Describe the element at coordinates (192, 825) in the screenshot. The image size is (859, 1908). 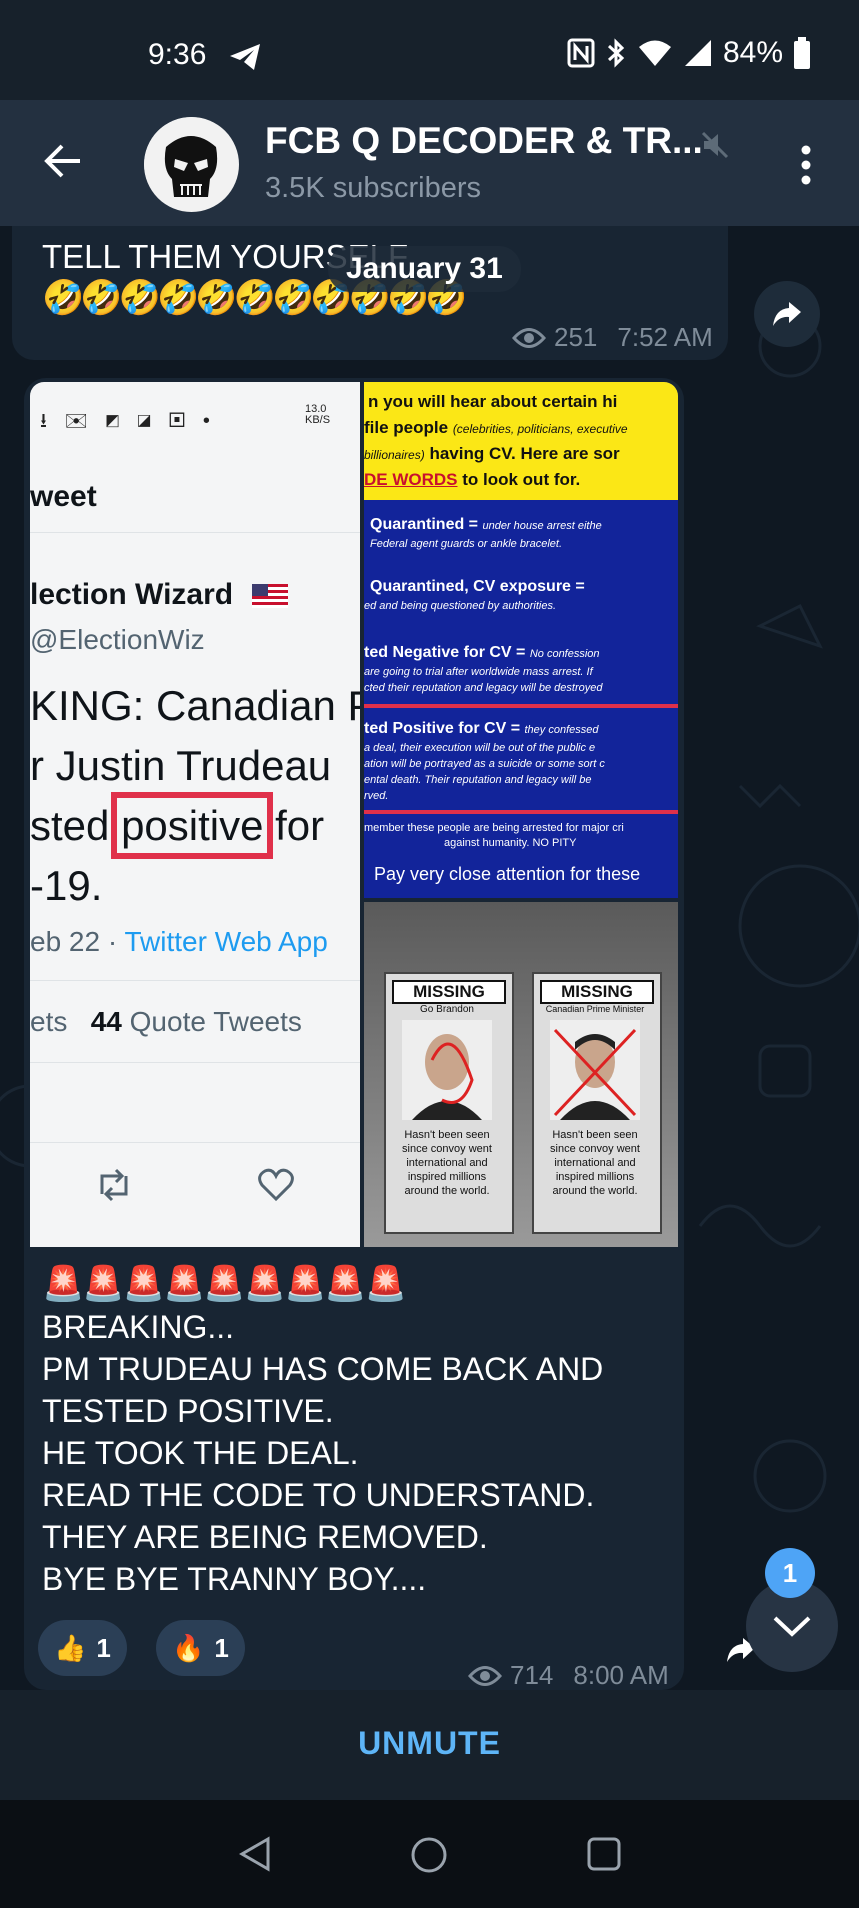
I see `highlight-box: positive` at that location.